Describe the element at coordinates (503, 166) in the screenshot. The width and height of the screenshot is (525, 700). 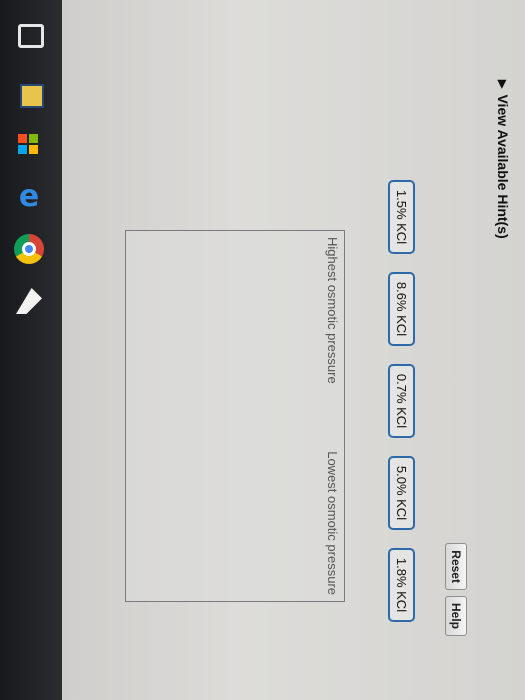
I see `view-hints-label: View Available Hint(s)` at that location.